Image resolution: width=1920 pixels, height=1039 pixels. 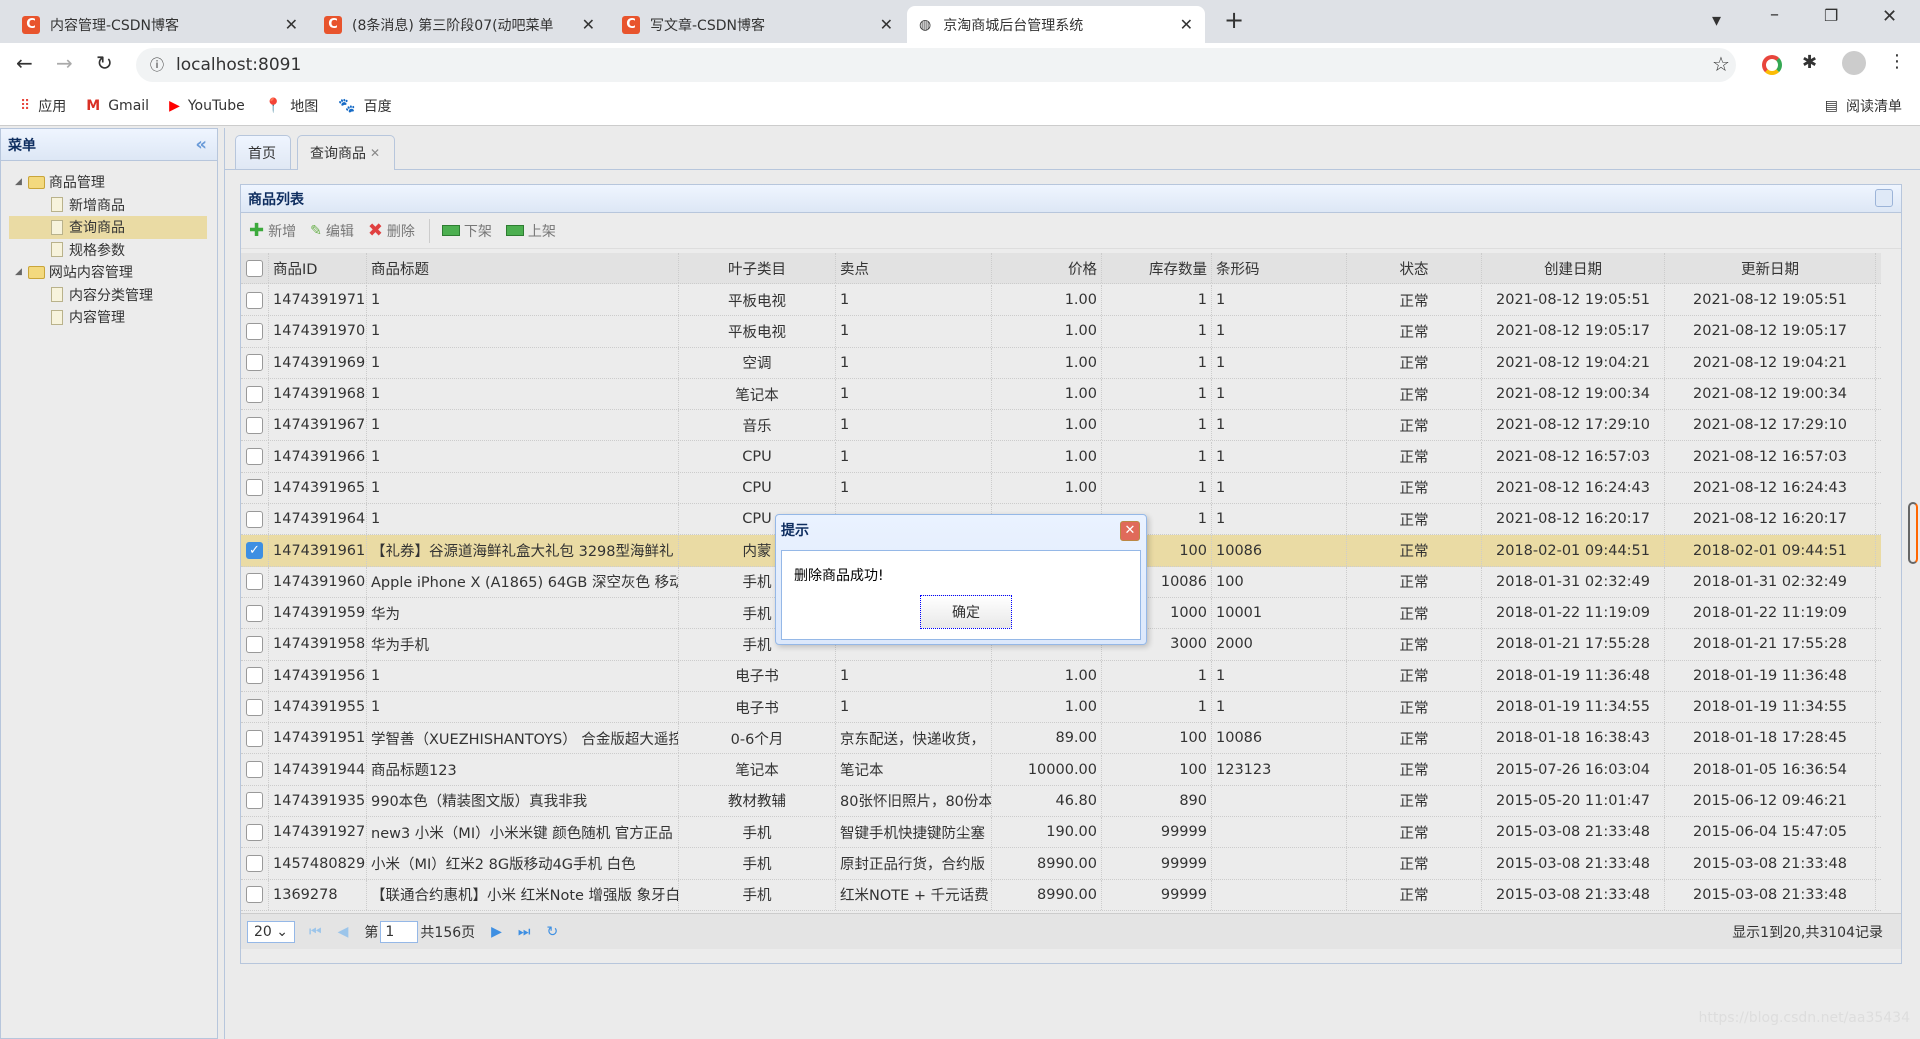 What do you see at coordinates (1774, 14) in the screenshot?
I see `minimize-button: –` at bounding box center [1774, 14].